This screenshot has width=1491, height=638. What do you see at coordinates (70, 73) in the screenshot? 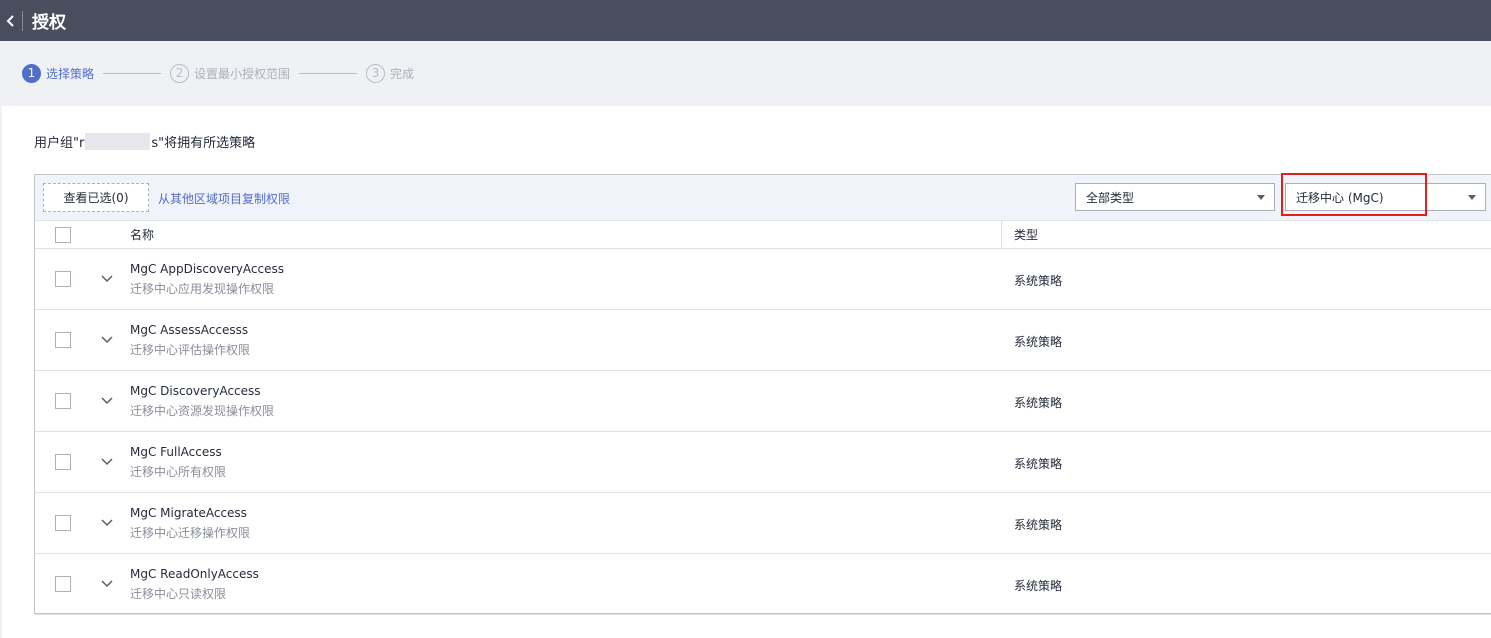
I see `step-label: 选择策略` at bounding box center [70, 73].